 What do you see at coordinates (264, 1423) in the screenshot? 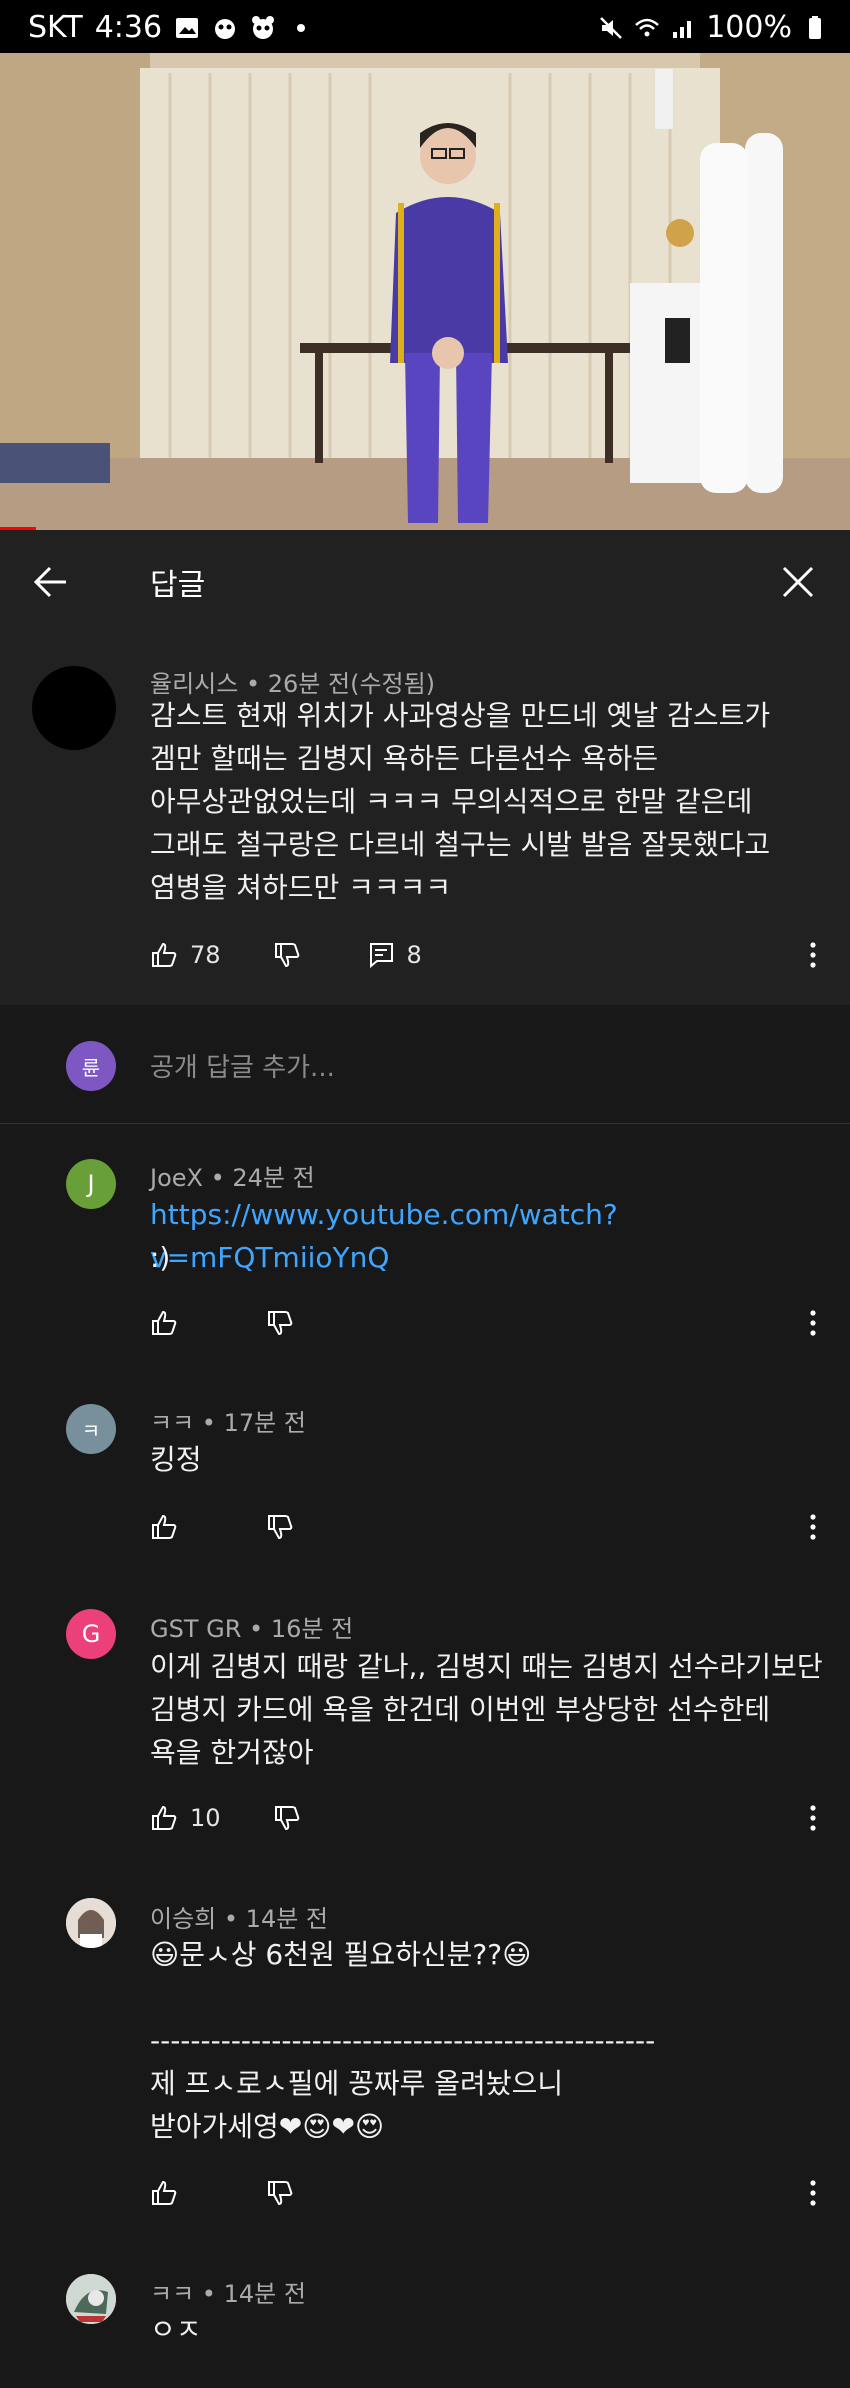
I see `comment-time: 17분 전` at bounding box center [264, 1423].